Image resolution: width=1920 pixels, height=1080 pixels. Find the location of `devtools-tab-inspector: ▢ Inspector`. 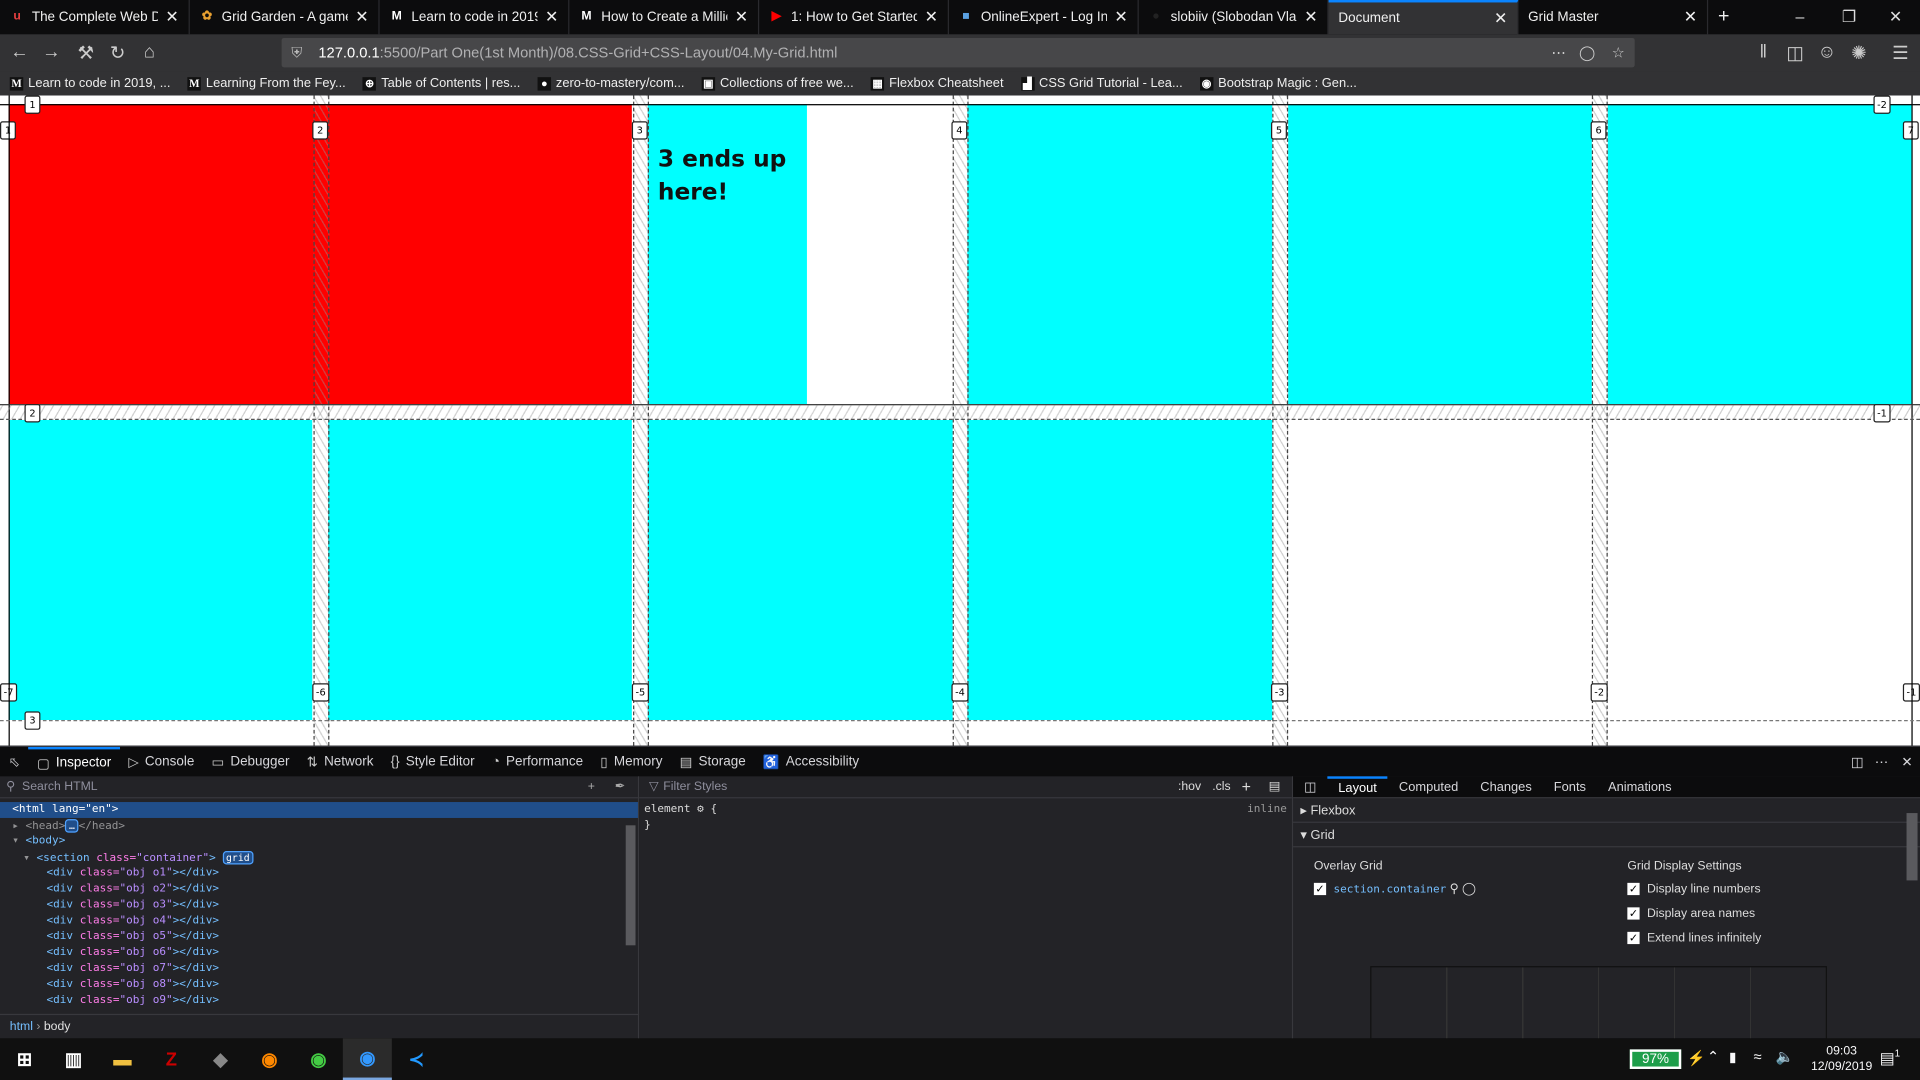

devtools-tab-inspector: ▢ Inspector is located at coordinates (74, 761).